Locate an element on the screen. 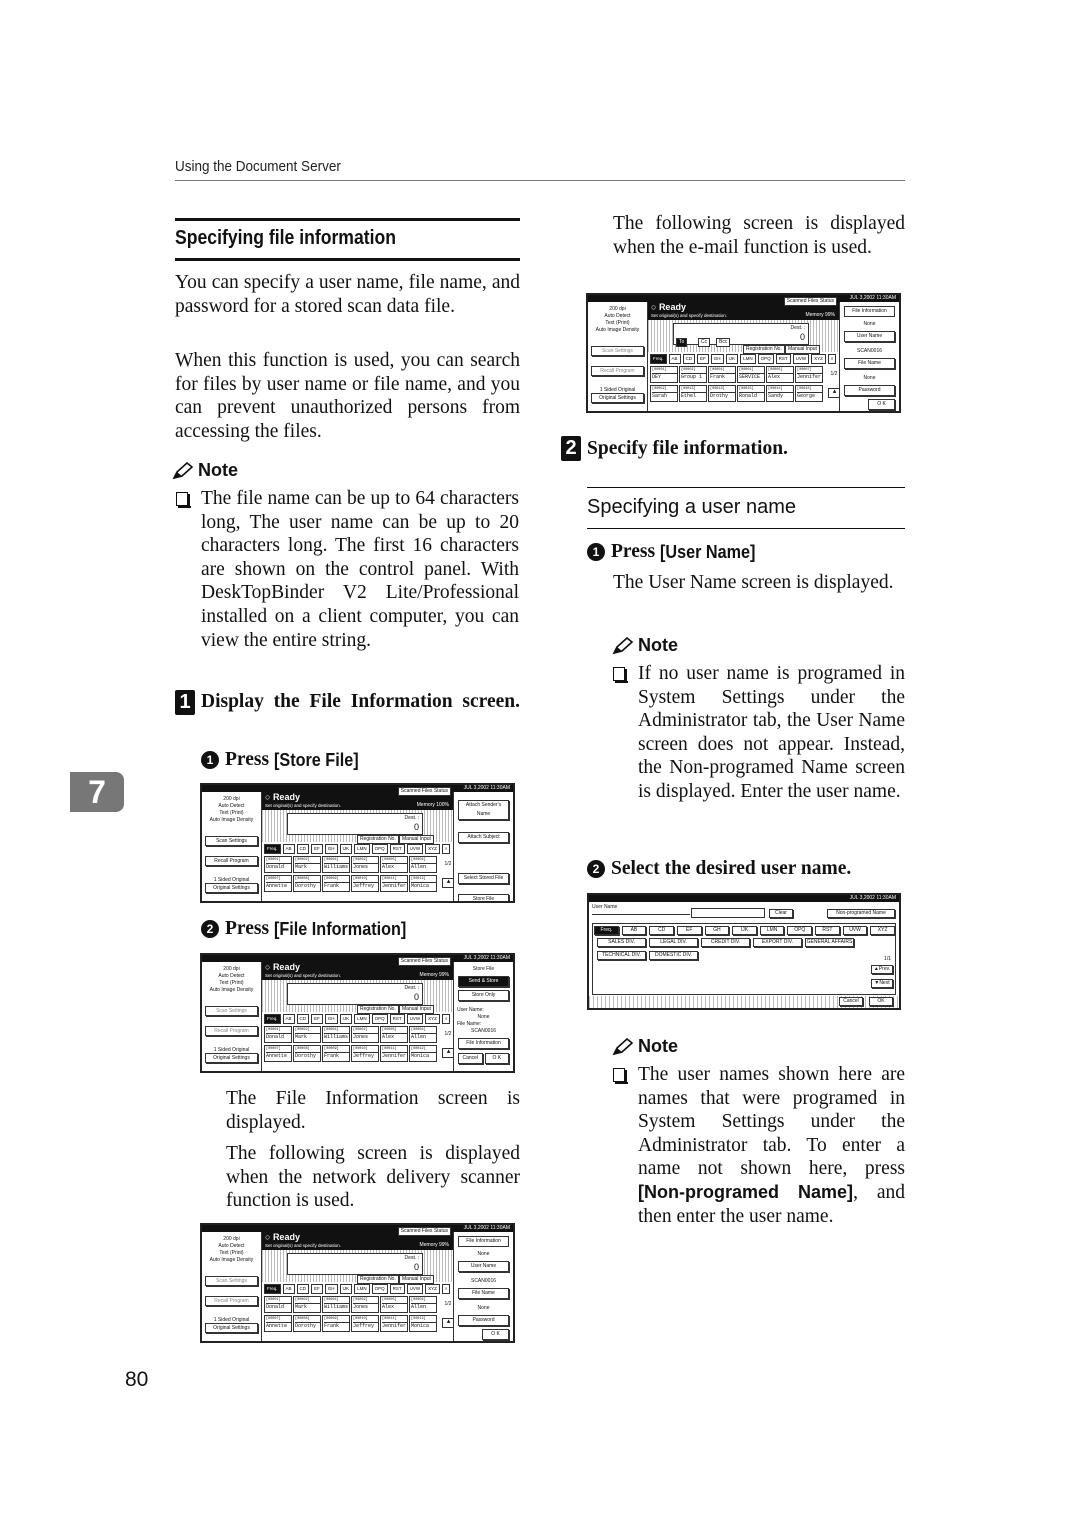 This screenshot has width=1080, height=1528. attach-senders-name-button: Attach Sender's Name is located at coordinates (483, 810).